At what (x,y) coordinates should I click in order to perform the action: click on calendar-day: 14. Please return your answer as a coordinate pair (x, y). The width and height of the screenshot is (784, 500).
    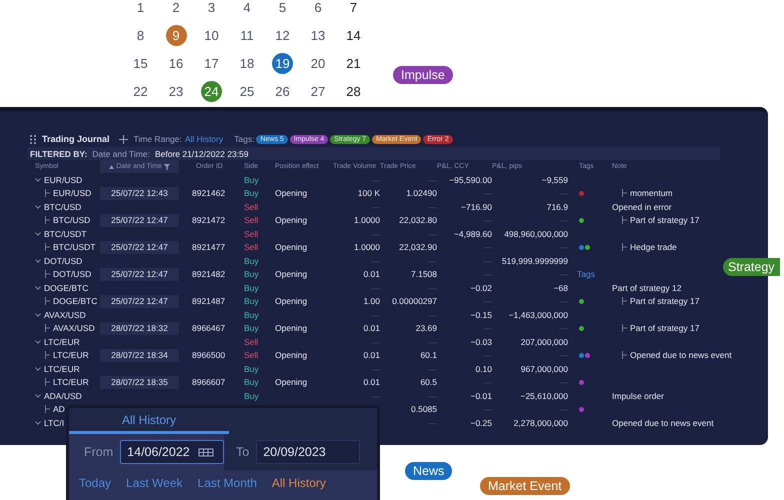
    Looking at the image, I should click on (353, 35).